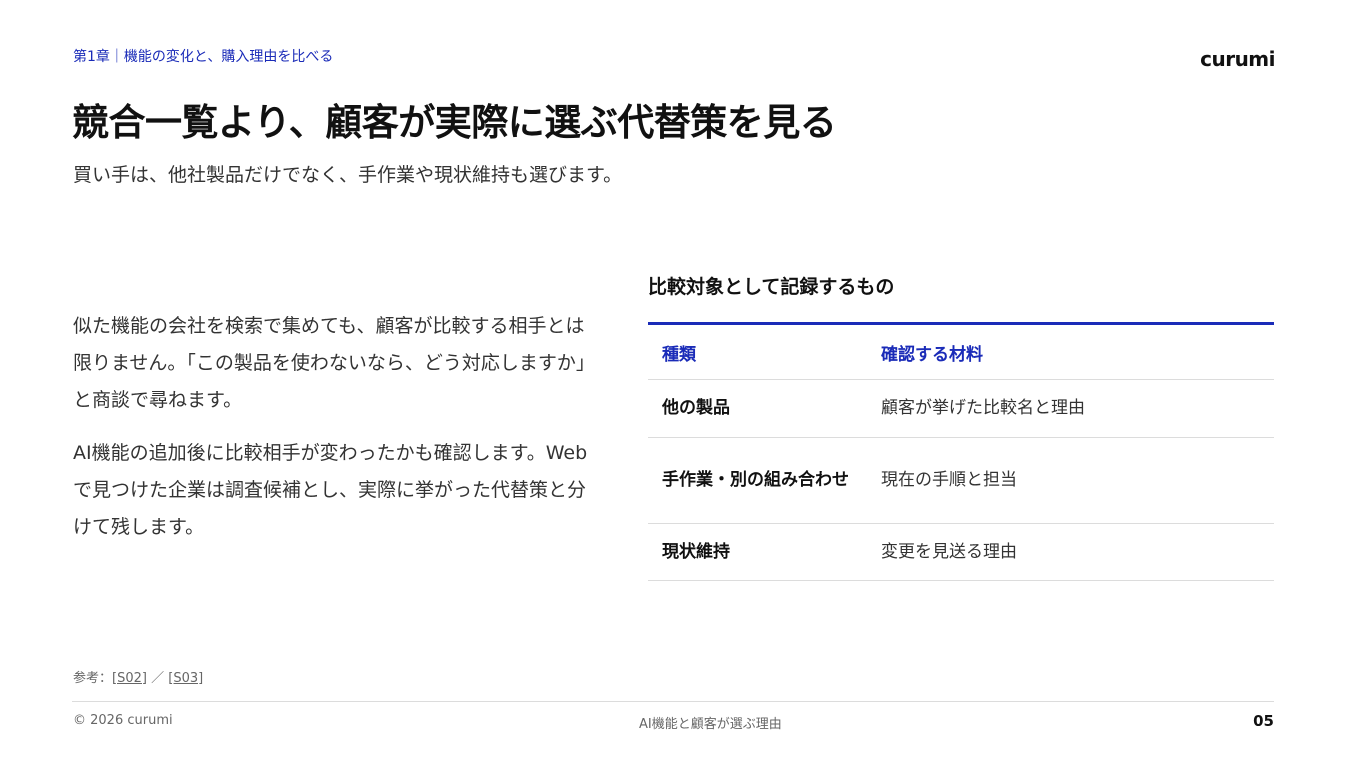 The image size is (1348, 757). What do you see at coordinates (757, 480) in the screenshot?
I see `cell-kind: 手作業・別の組み合わせ` at bounding box center [757, 480].